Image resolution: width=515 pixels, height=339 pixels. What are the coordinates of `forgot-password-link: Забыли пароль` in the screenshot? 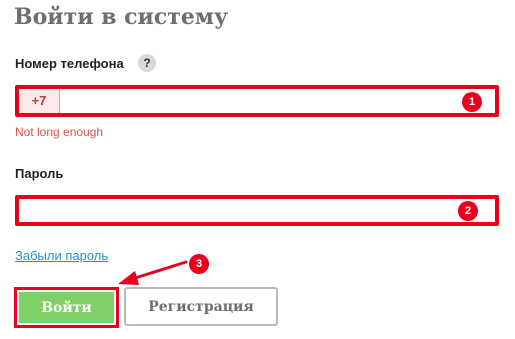 It's located at (61, 255).